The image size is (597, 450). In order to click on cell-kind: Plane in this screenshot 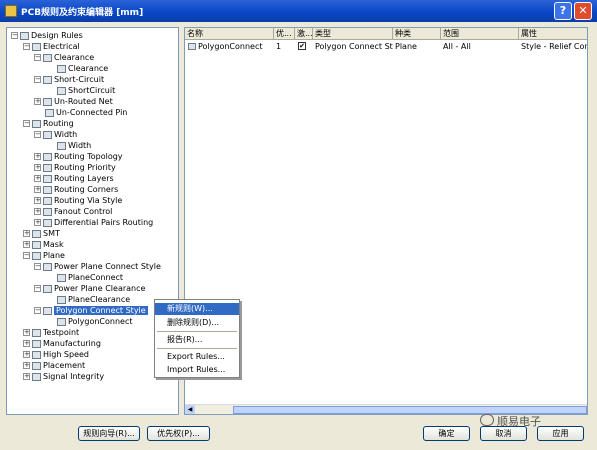, I will do `click(406, 46)`.